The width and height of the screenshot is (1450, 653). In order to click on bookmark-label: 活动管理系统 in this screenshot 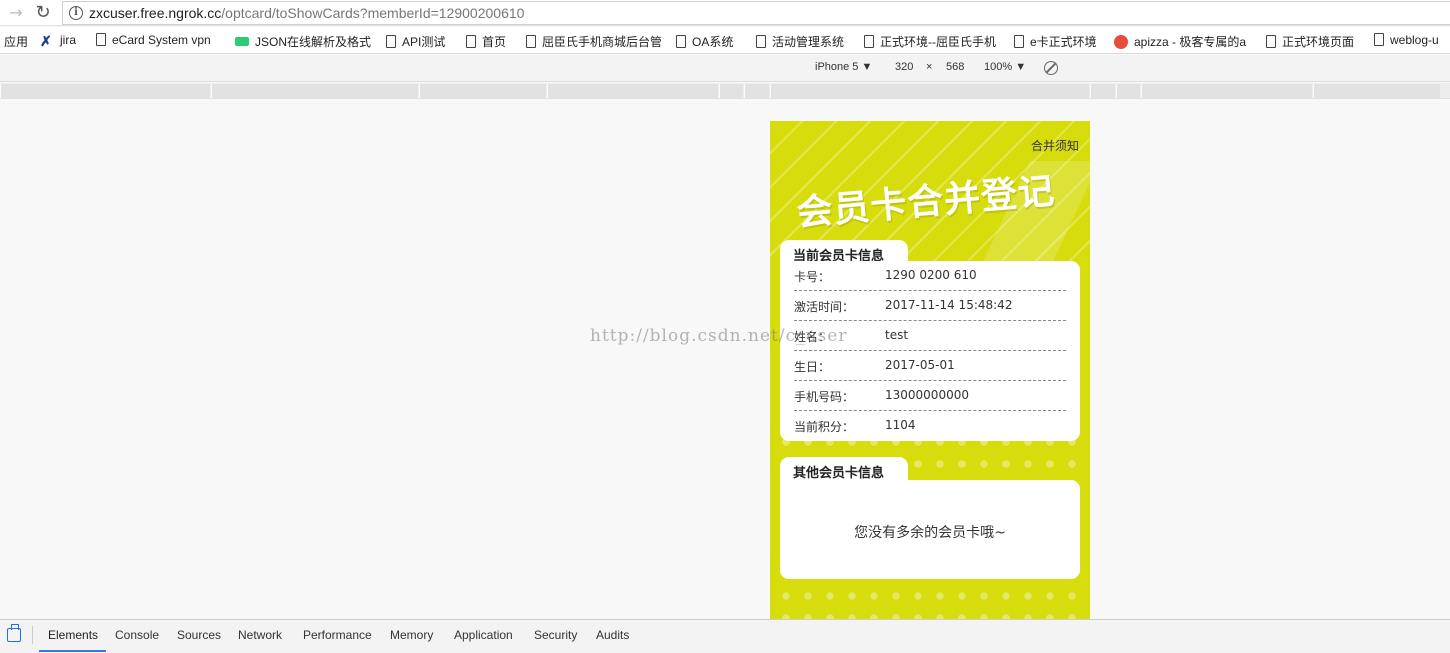, I will do `click(808, 42)`.